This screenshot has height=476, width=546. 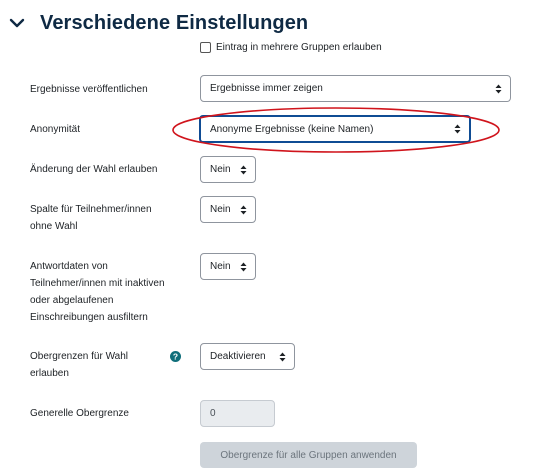 I want to click on annotation-ellipse, so click(x=336, y=130).